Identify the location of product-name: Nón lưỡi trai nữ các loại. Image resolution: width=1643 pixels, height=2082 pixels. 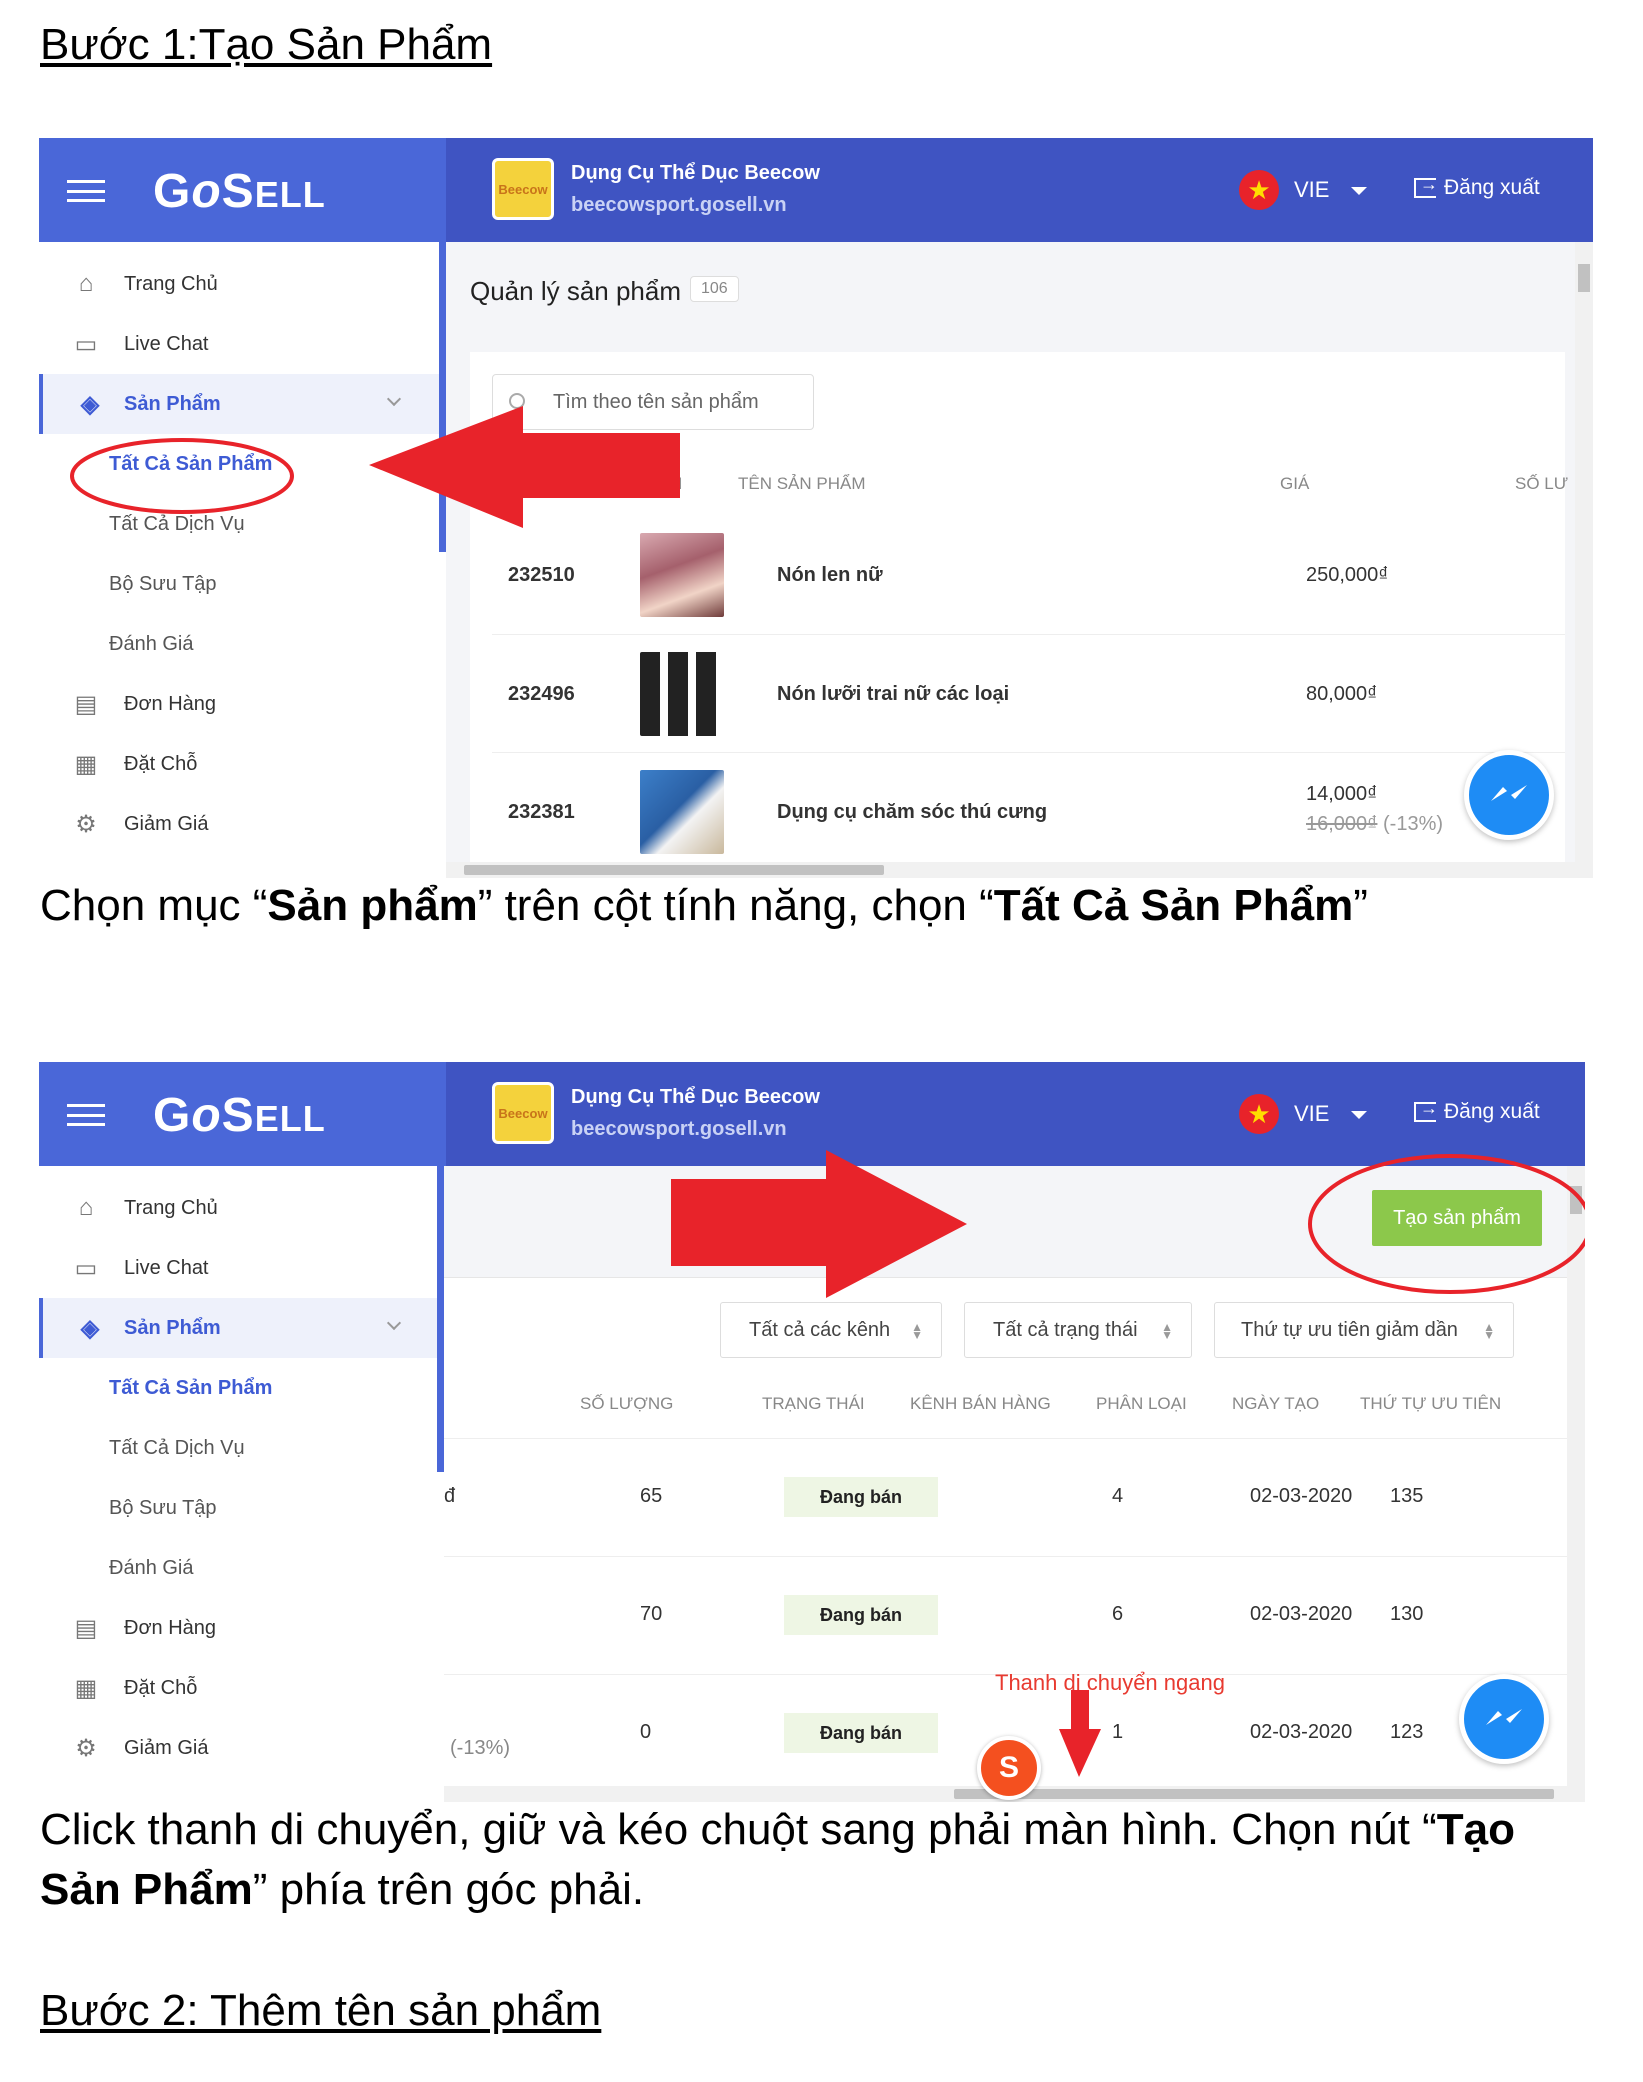
(893, 694).